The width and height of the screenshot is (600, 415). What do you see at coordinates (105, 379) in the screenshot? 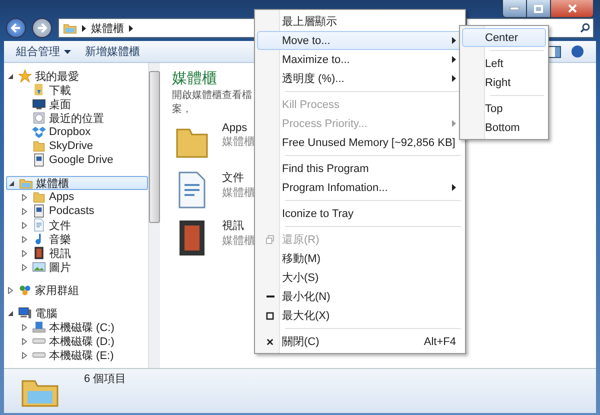
I see `item-count: 6 個項目` at bounding box center [105, 379].